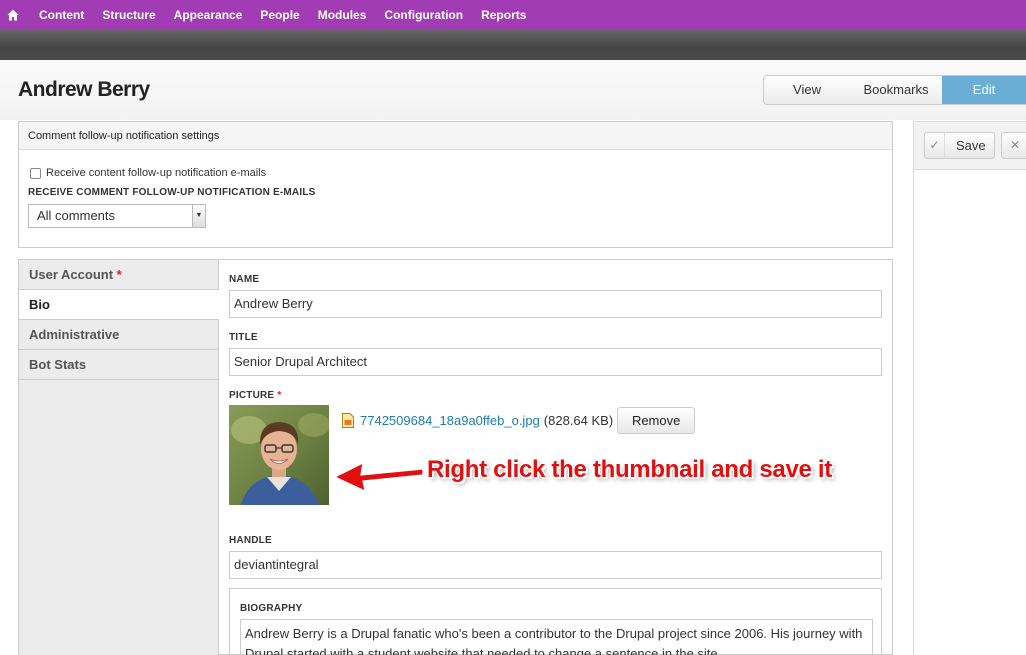 This screenshot has width=1026, height=655. What do you see at coordinates (555, 304) in the screenshot?
I see `name-input: Andrew Berry` at bounding box center [555, 304].